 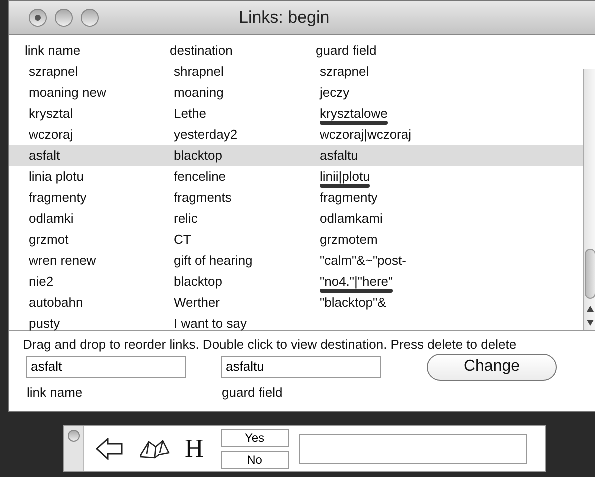 What do you see at coordinates (42, 281) in the screenshot?
I see `table-cell-text: nie2` at bounding box center [42, 281].